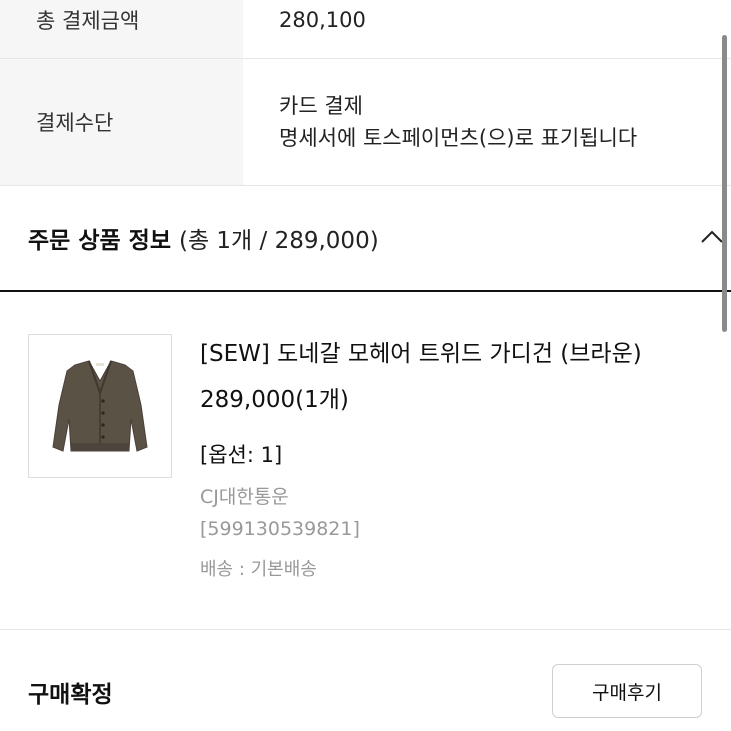 This screenshot has width=731, height=731. What do you see at coordinates (322, 20) in the screenshot?
I see `total-payment-value: 280,100` at bounding box center [322, 20].